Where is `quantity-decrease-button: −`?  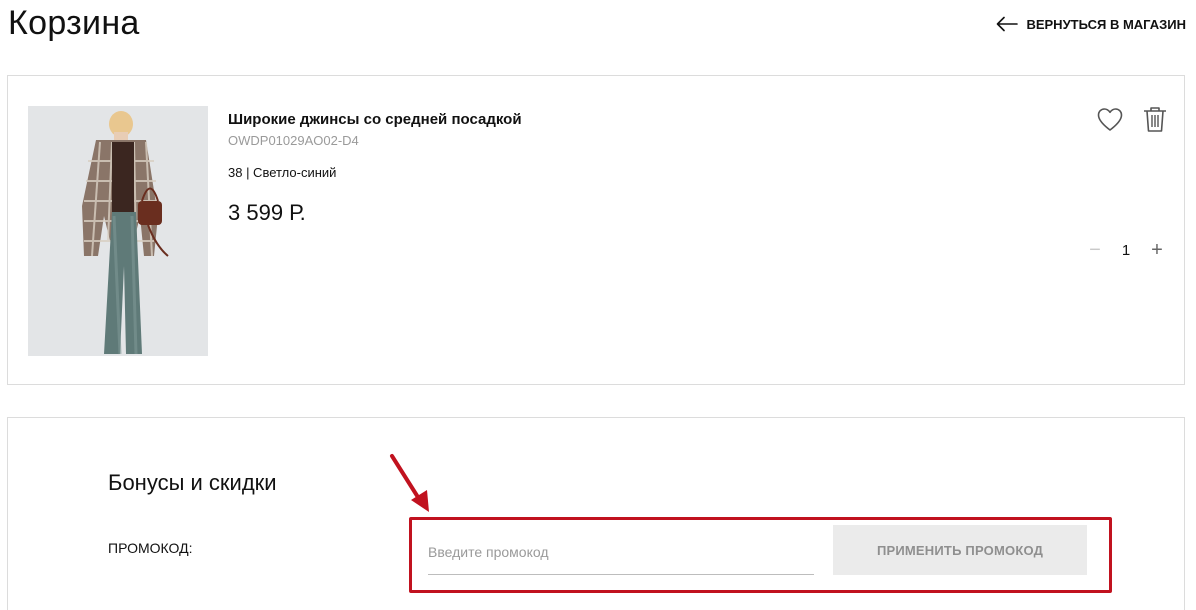
quantity-decrease-button: − is located at coordinates (1095, 250).